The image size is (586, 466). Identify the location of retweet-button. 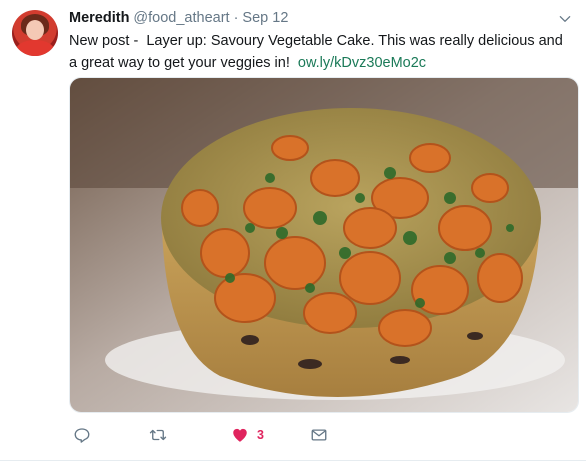
(158, 435).